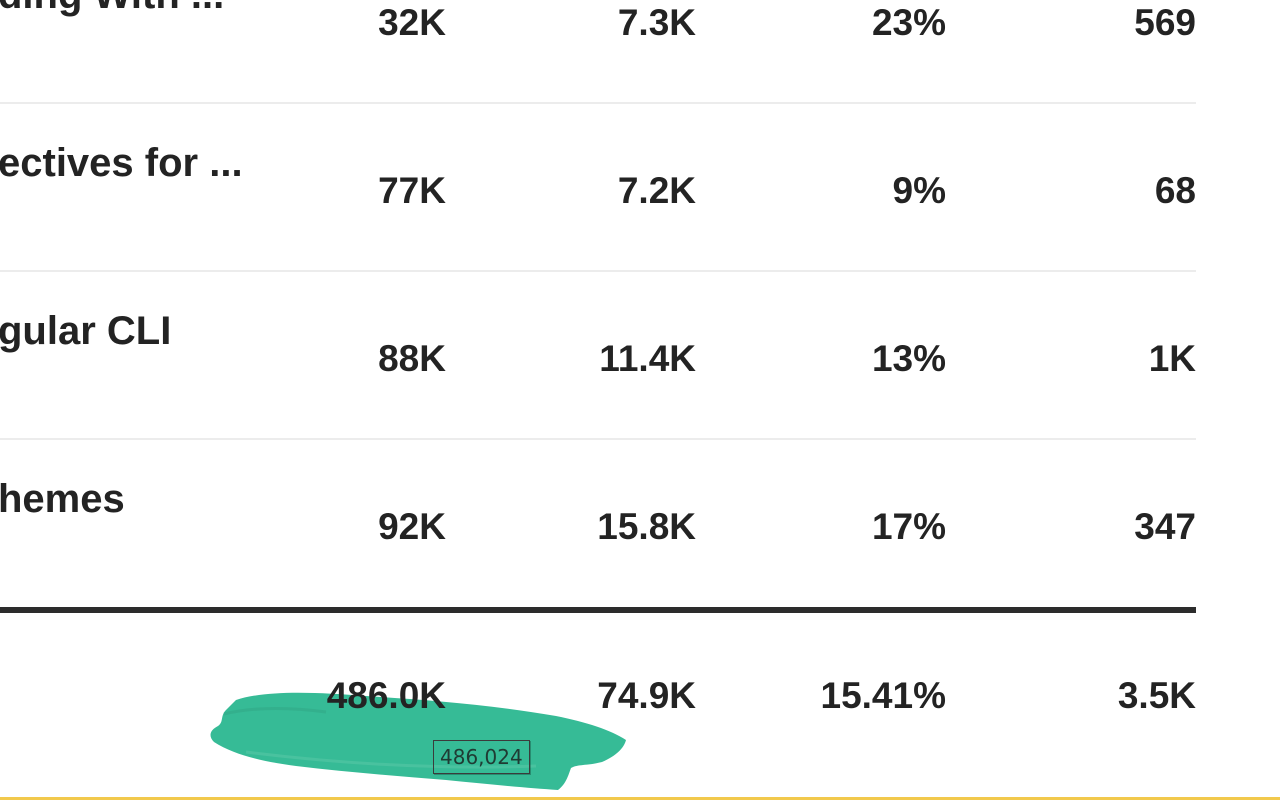 The image size is (1280, 800). Describe the element at coordinates (598, 52) in the screenshot. I see `table-row: ding With ... 32K 7.3K 23% 569` at that location.